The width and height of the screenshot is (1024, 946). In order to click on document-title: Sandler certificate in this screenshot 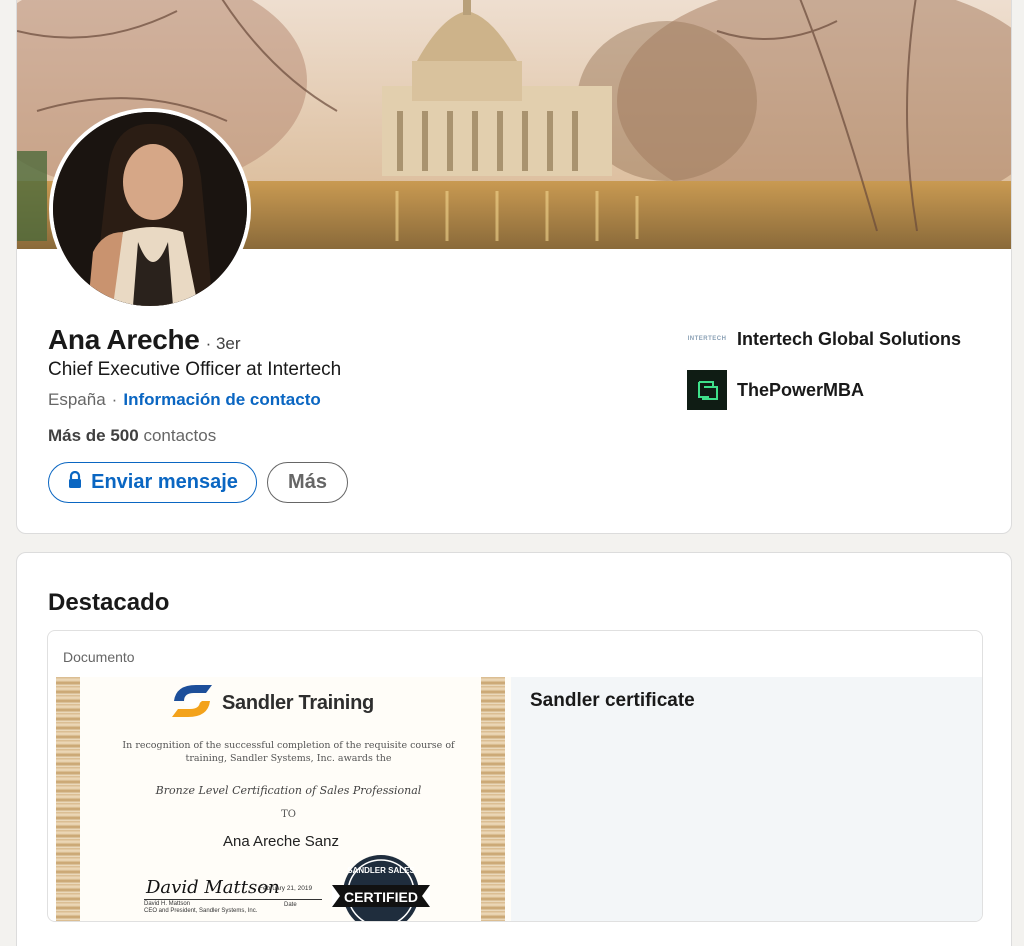, I will do `click(612, 700)`.